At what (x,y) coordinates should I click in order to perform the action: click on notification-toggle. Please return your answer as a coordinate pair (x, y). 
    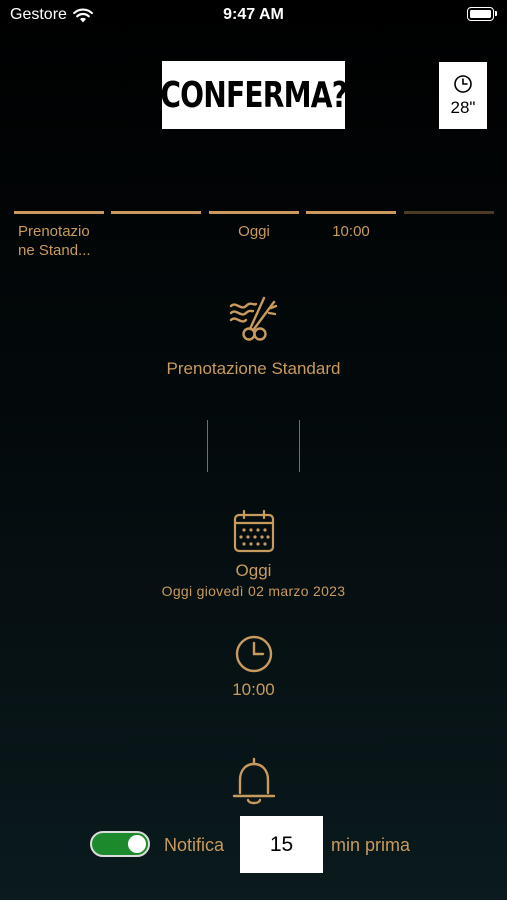
    Looking at the image, I should click on (120, 844).